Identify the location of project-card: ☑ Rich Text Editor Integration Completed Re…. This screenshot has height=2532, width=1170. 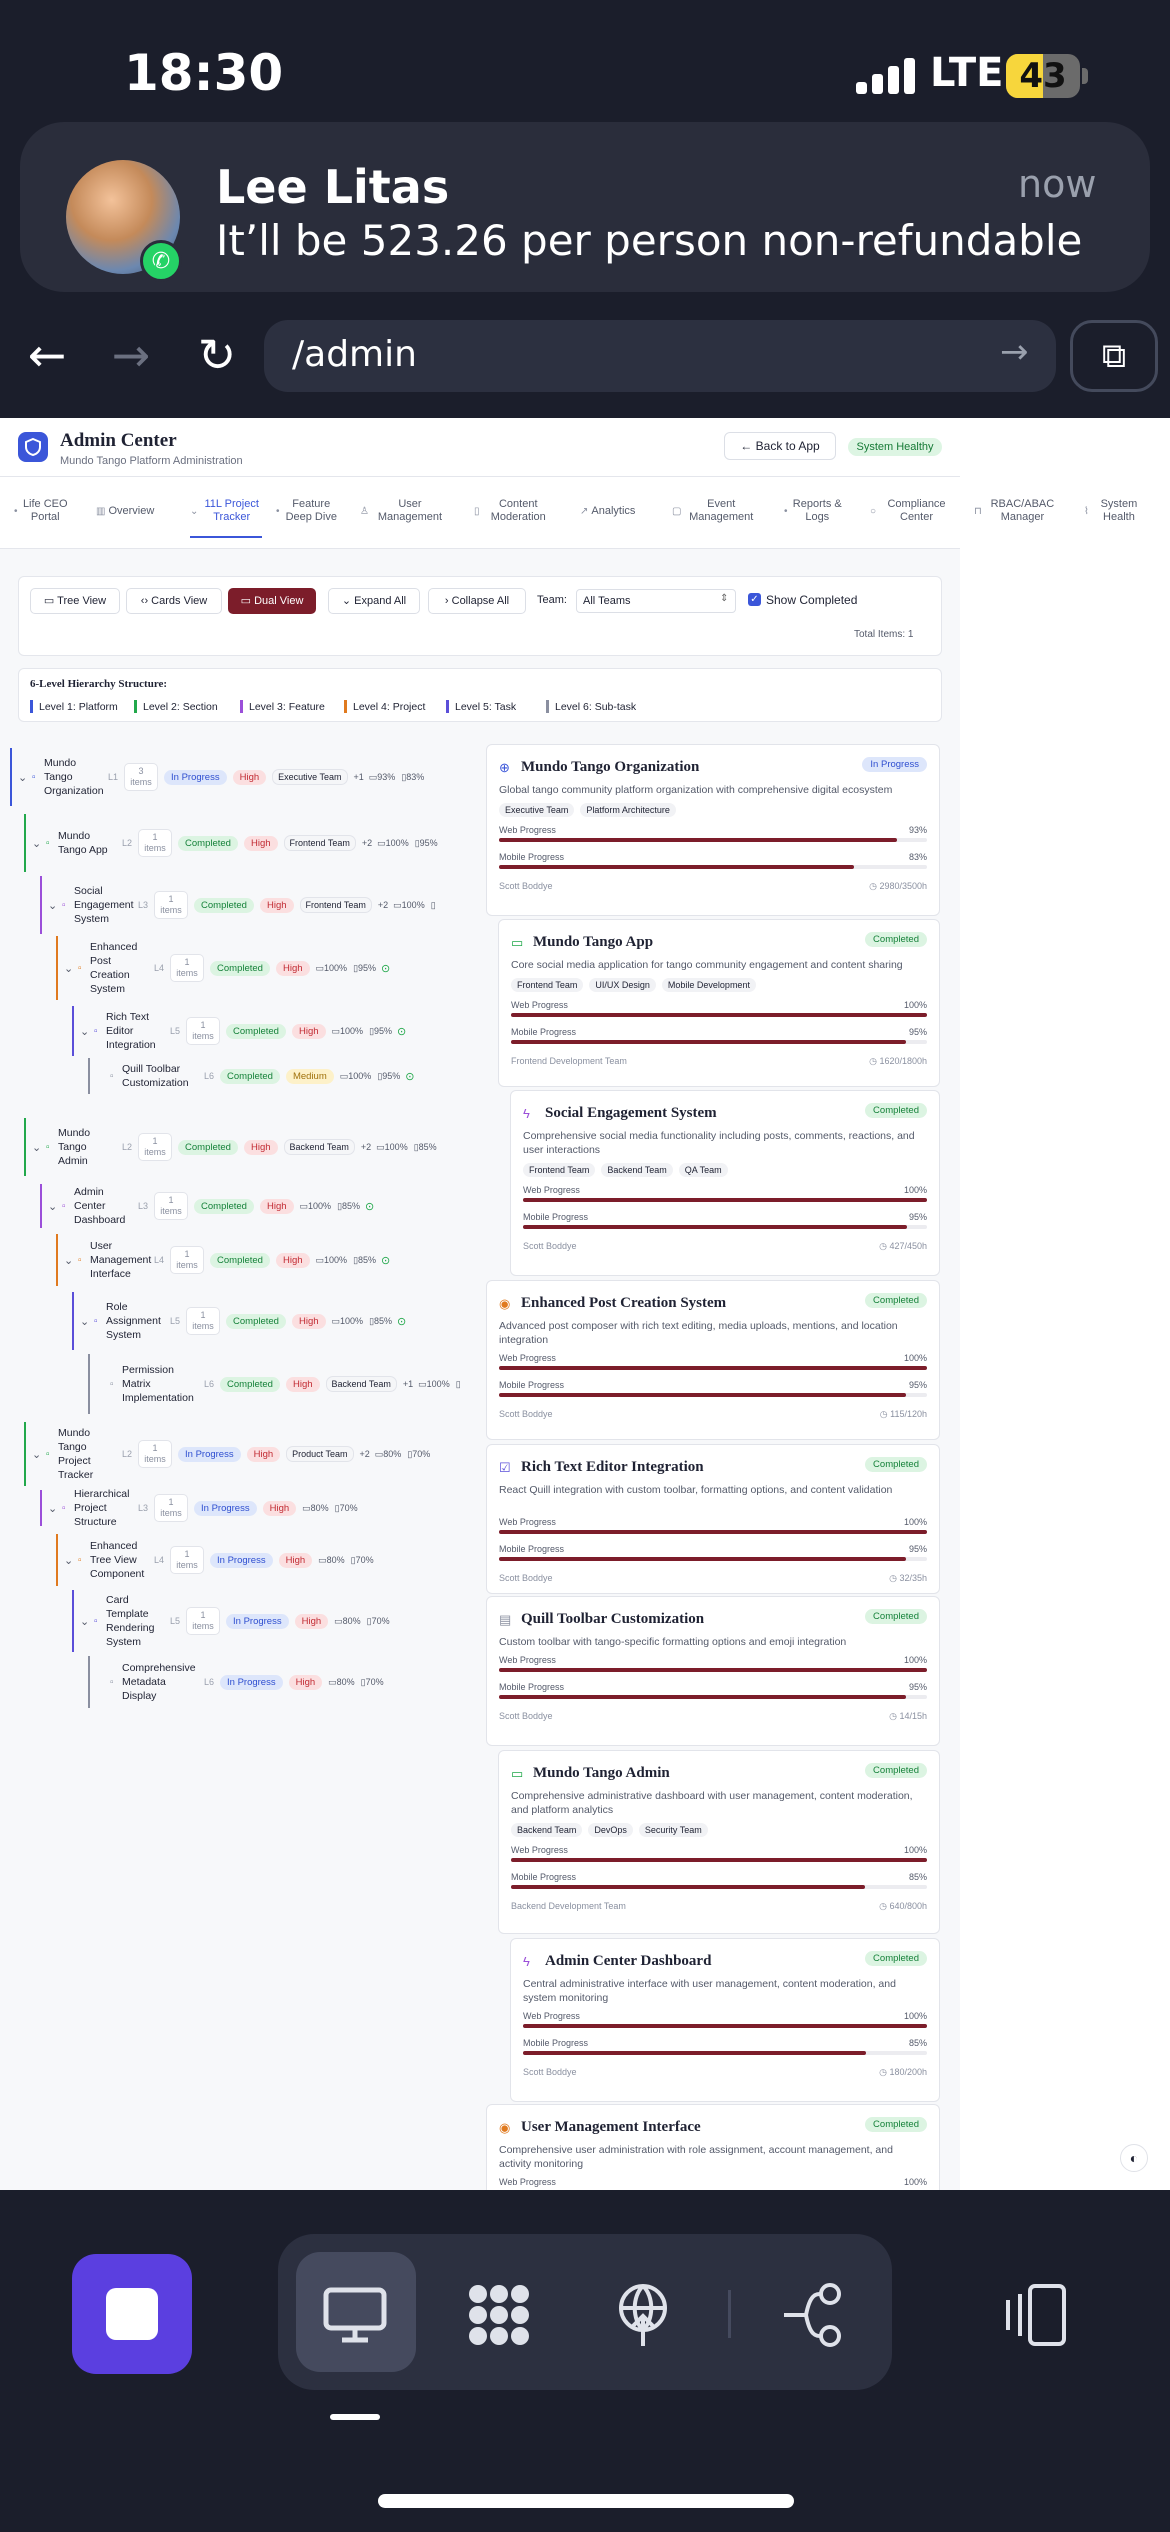
(713, 1519).